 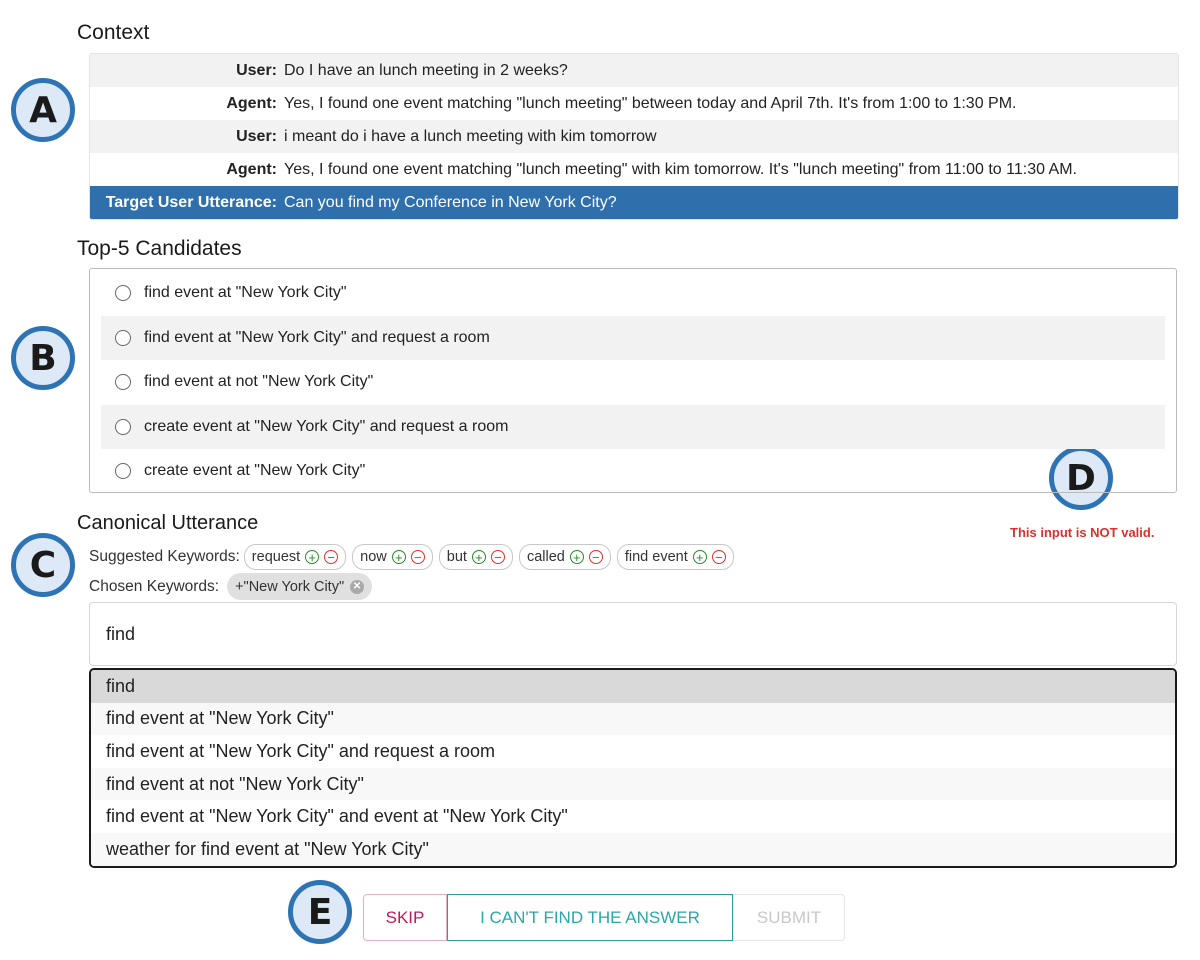 I want to click on chosen-keywords-label: Chosen Keywords:, so click(x=154, y=586).